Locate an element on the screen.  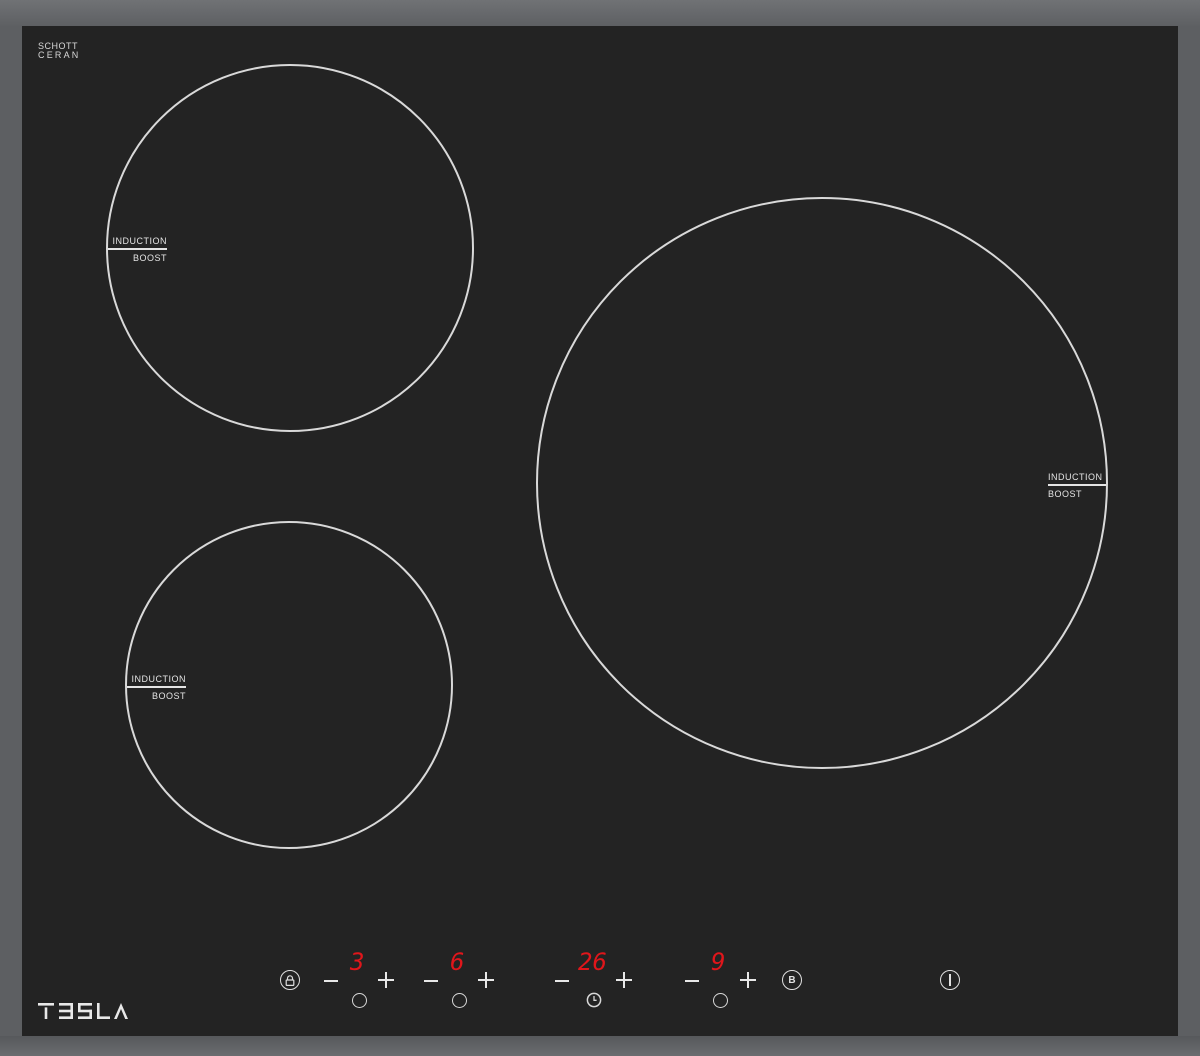
power-icon is located at coordinates (950, 980).